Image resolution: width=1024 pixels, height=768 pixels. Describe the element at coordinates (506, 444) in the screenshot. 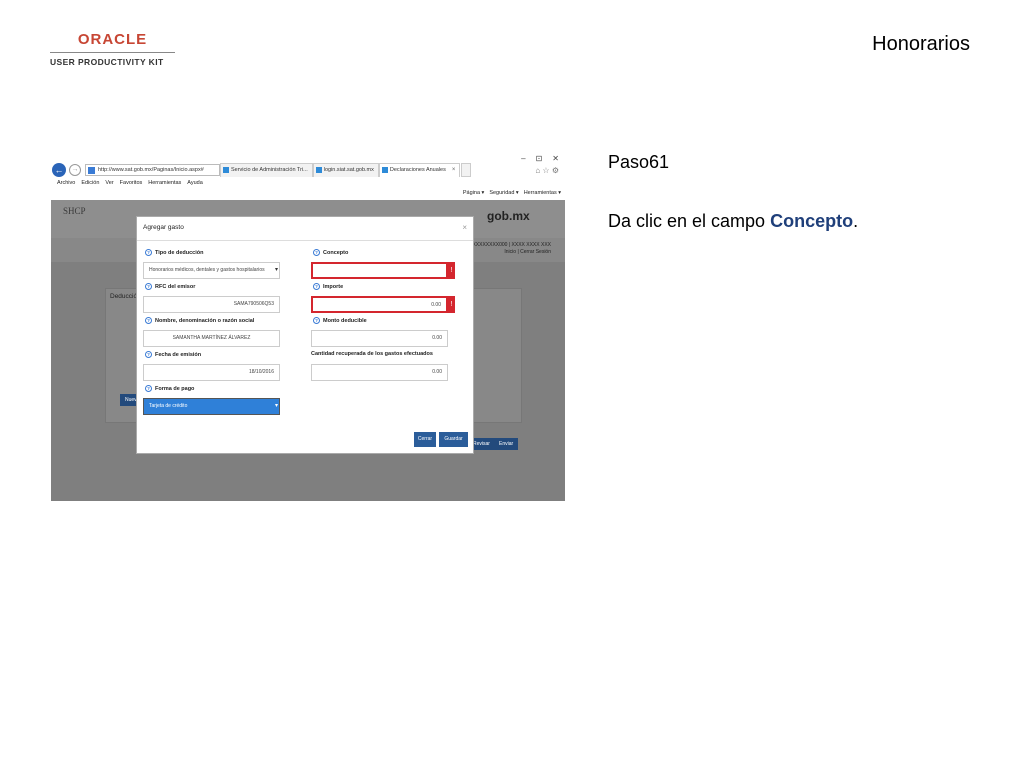

I see `enviar-button: Enviar` at that location.